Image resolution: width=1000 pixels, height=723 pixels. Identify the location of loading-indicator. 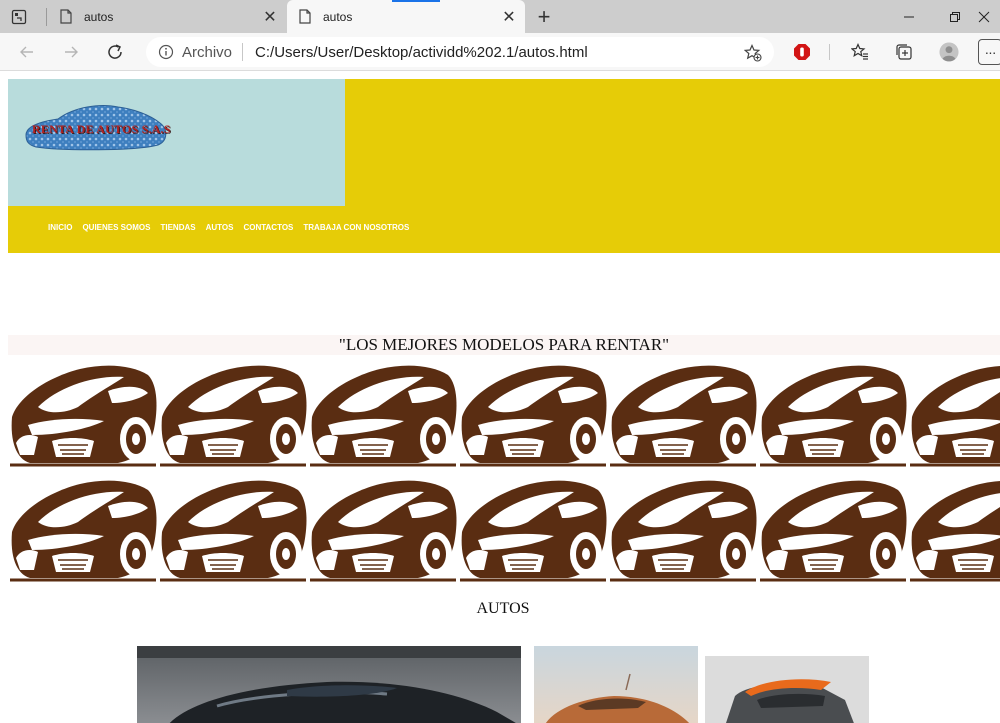
(416, 1).